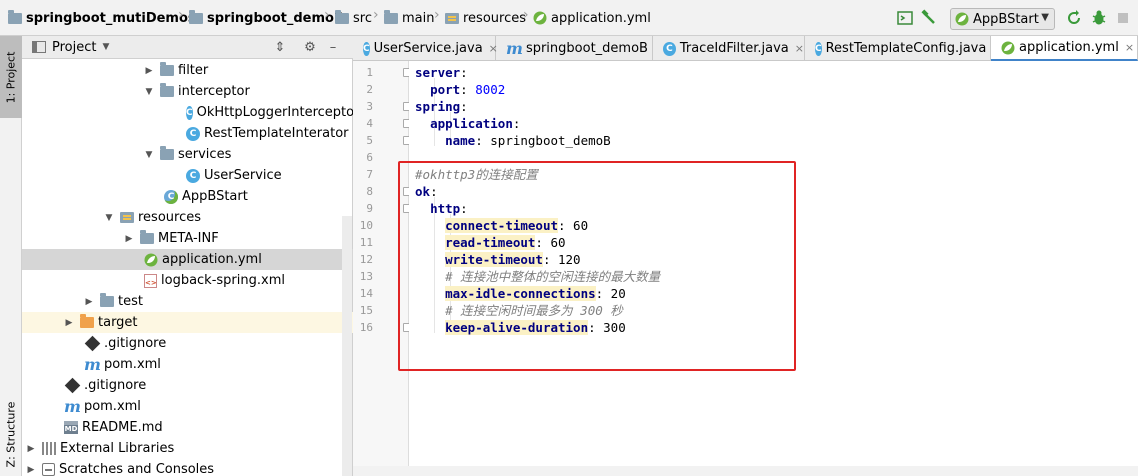  Describe the element at coordinates (1123, 18) in the screenshot. I see `stop-icon` at that location.